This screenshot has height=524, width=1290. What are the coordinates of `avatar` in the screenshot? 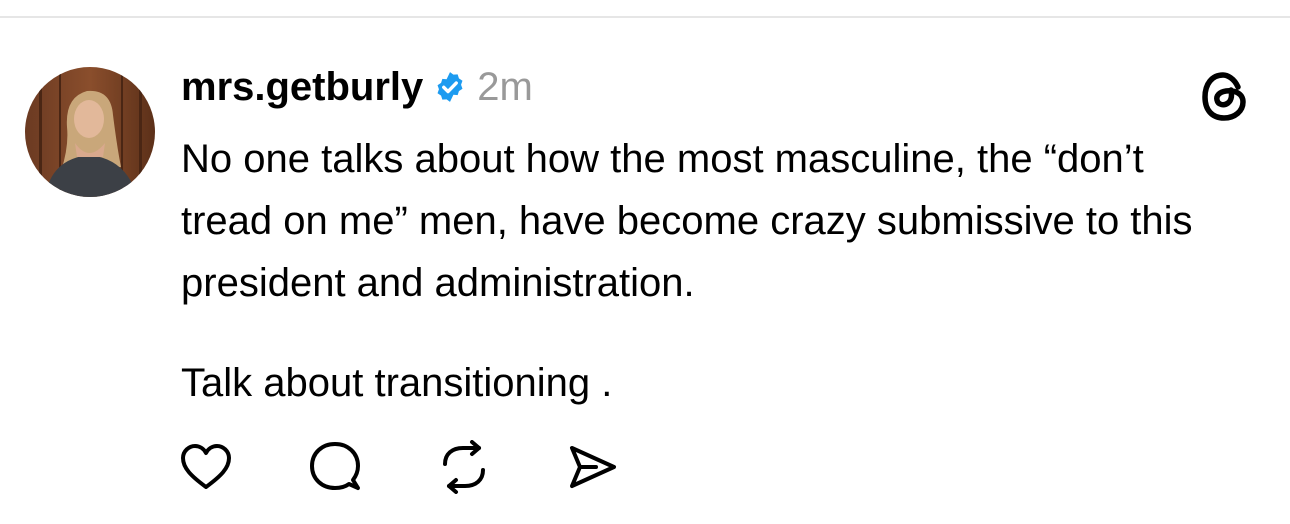 It's located at (90, 132).